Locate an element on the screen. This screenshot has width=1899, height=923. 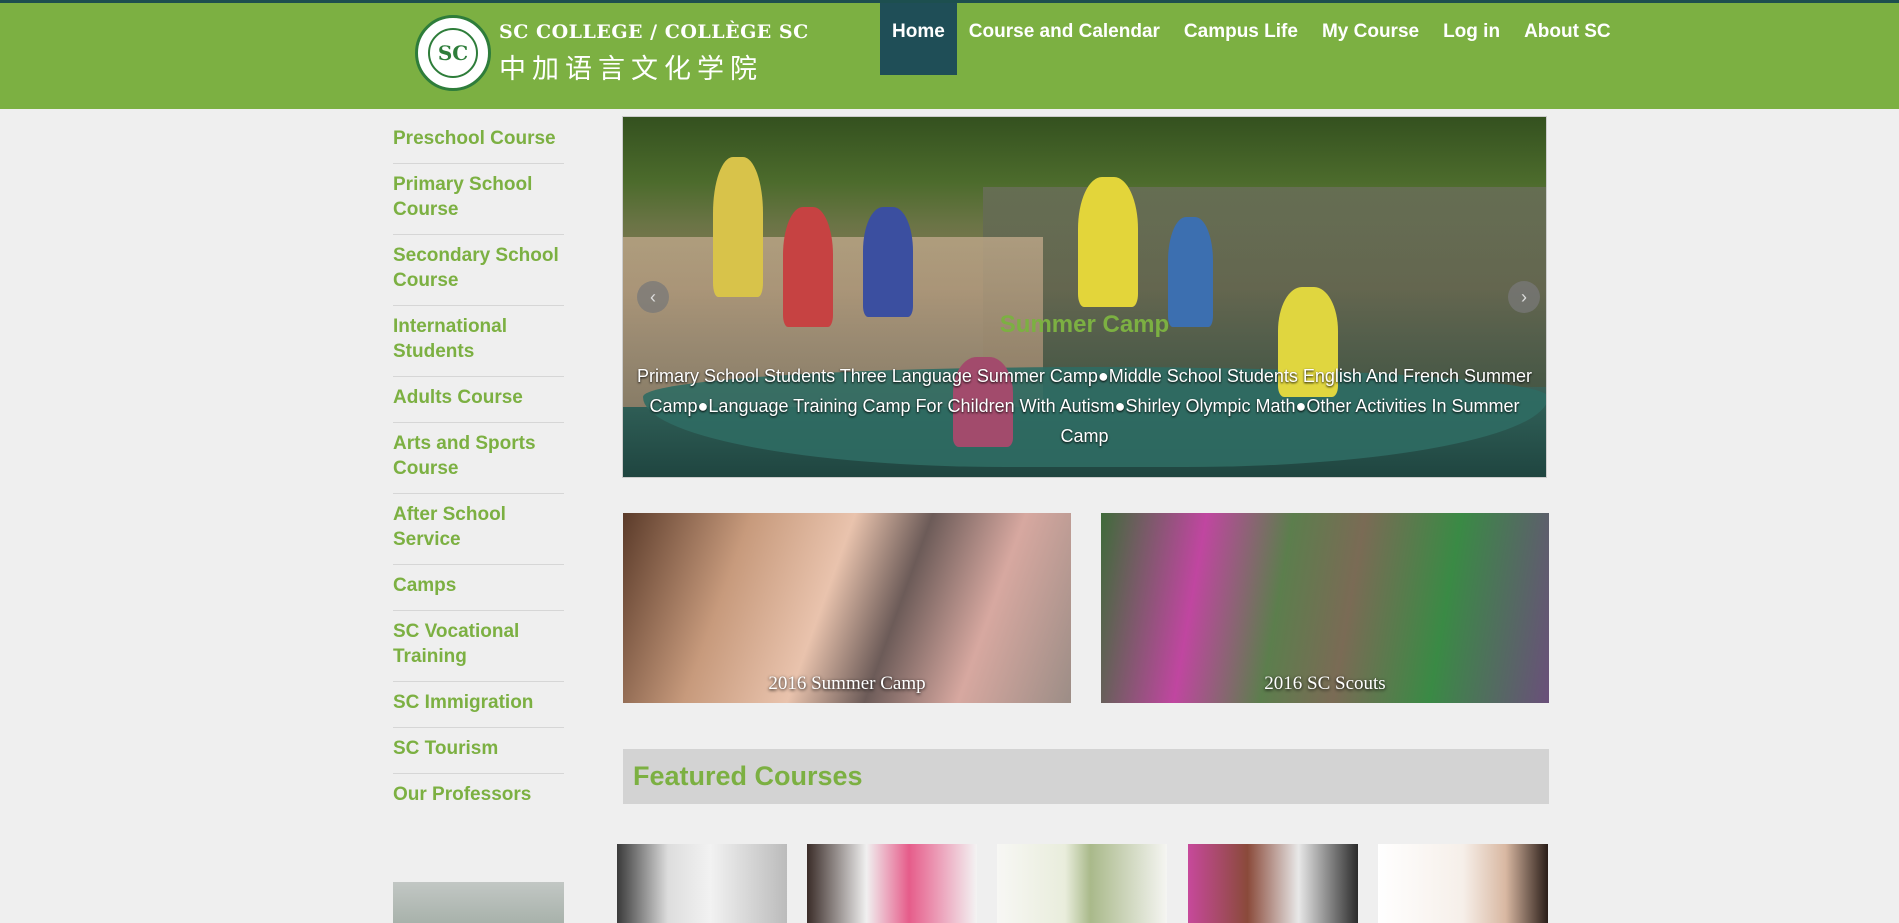
nav-campus-life: Campus Life is located at coordinates (1241, 39).